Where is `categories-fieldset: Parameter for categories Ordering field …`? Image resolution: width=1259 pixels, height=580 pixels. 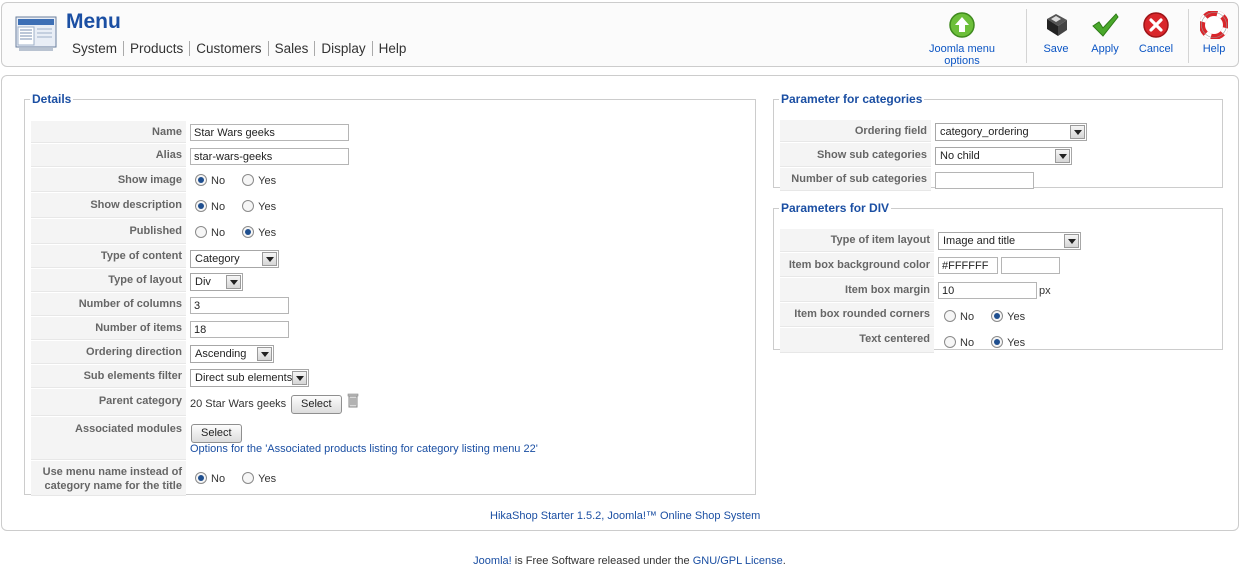 categories-fieldset: Parameter for categories Ordering field … is located at coordinates (998, 141).